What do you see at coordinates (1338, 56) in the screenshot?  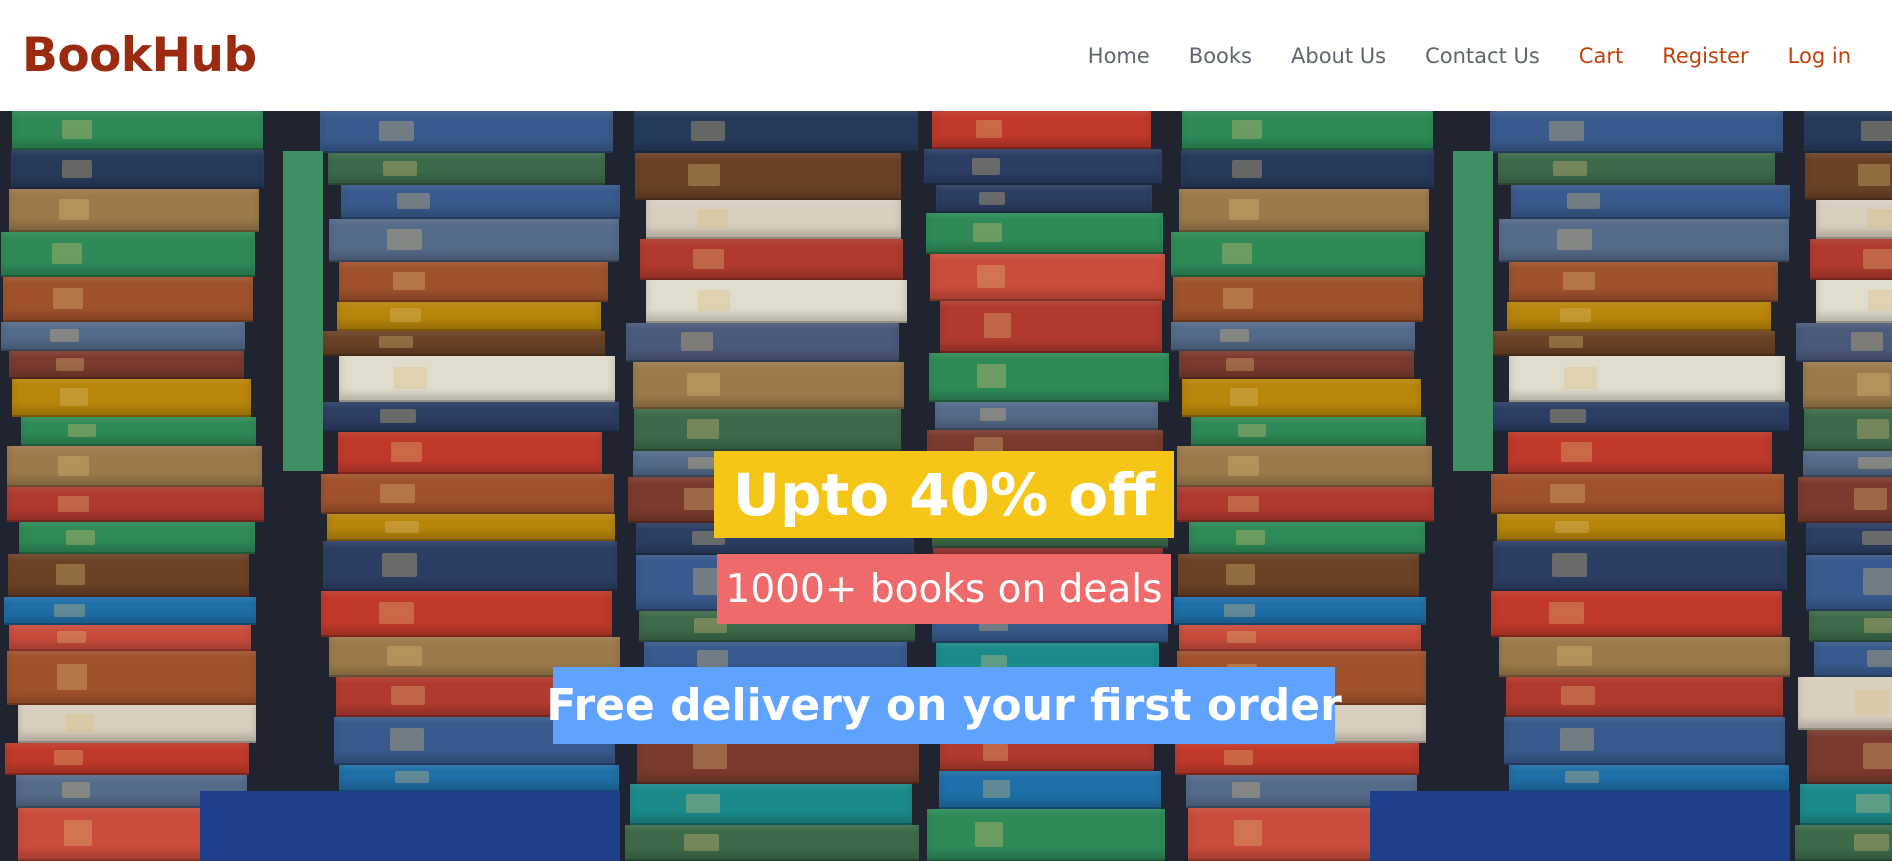 I see `nav-about-link: About Us` at bounding box center [1338, 56].